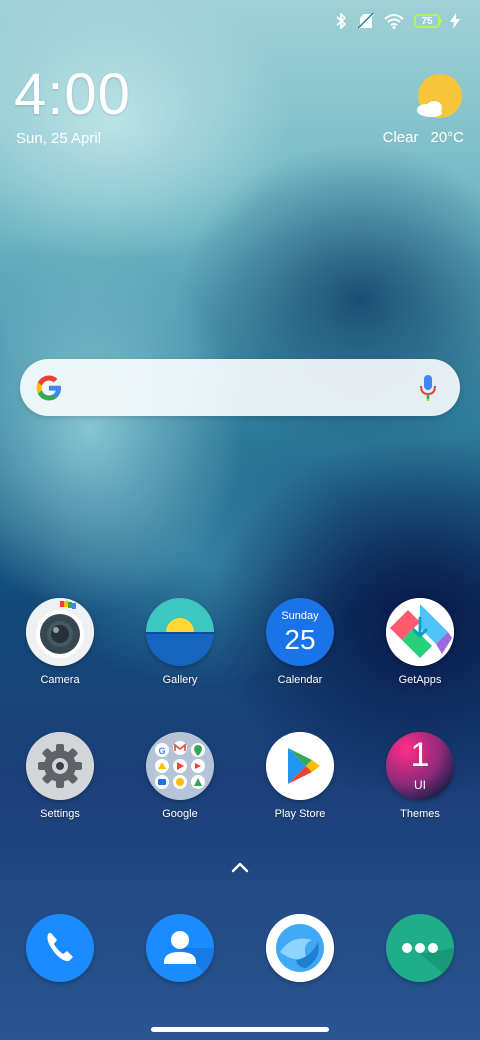  I want to click on dock-phone, so click(60, 948).